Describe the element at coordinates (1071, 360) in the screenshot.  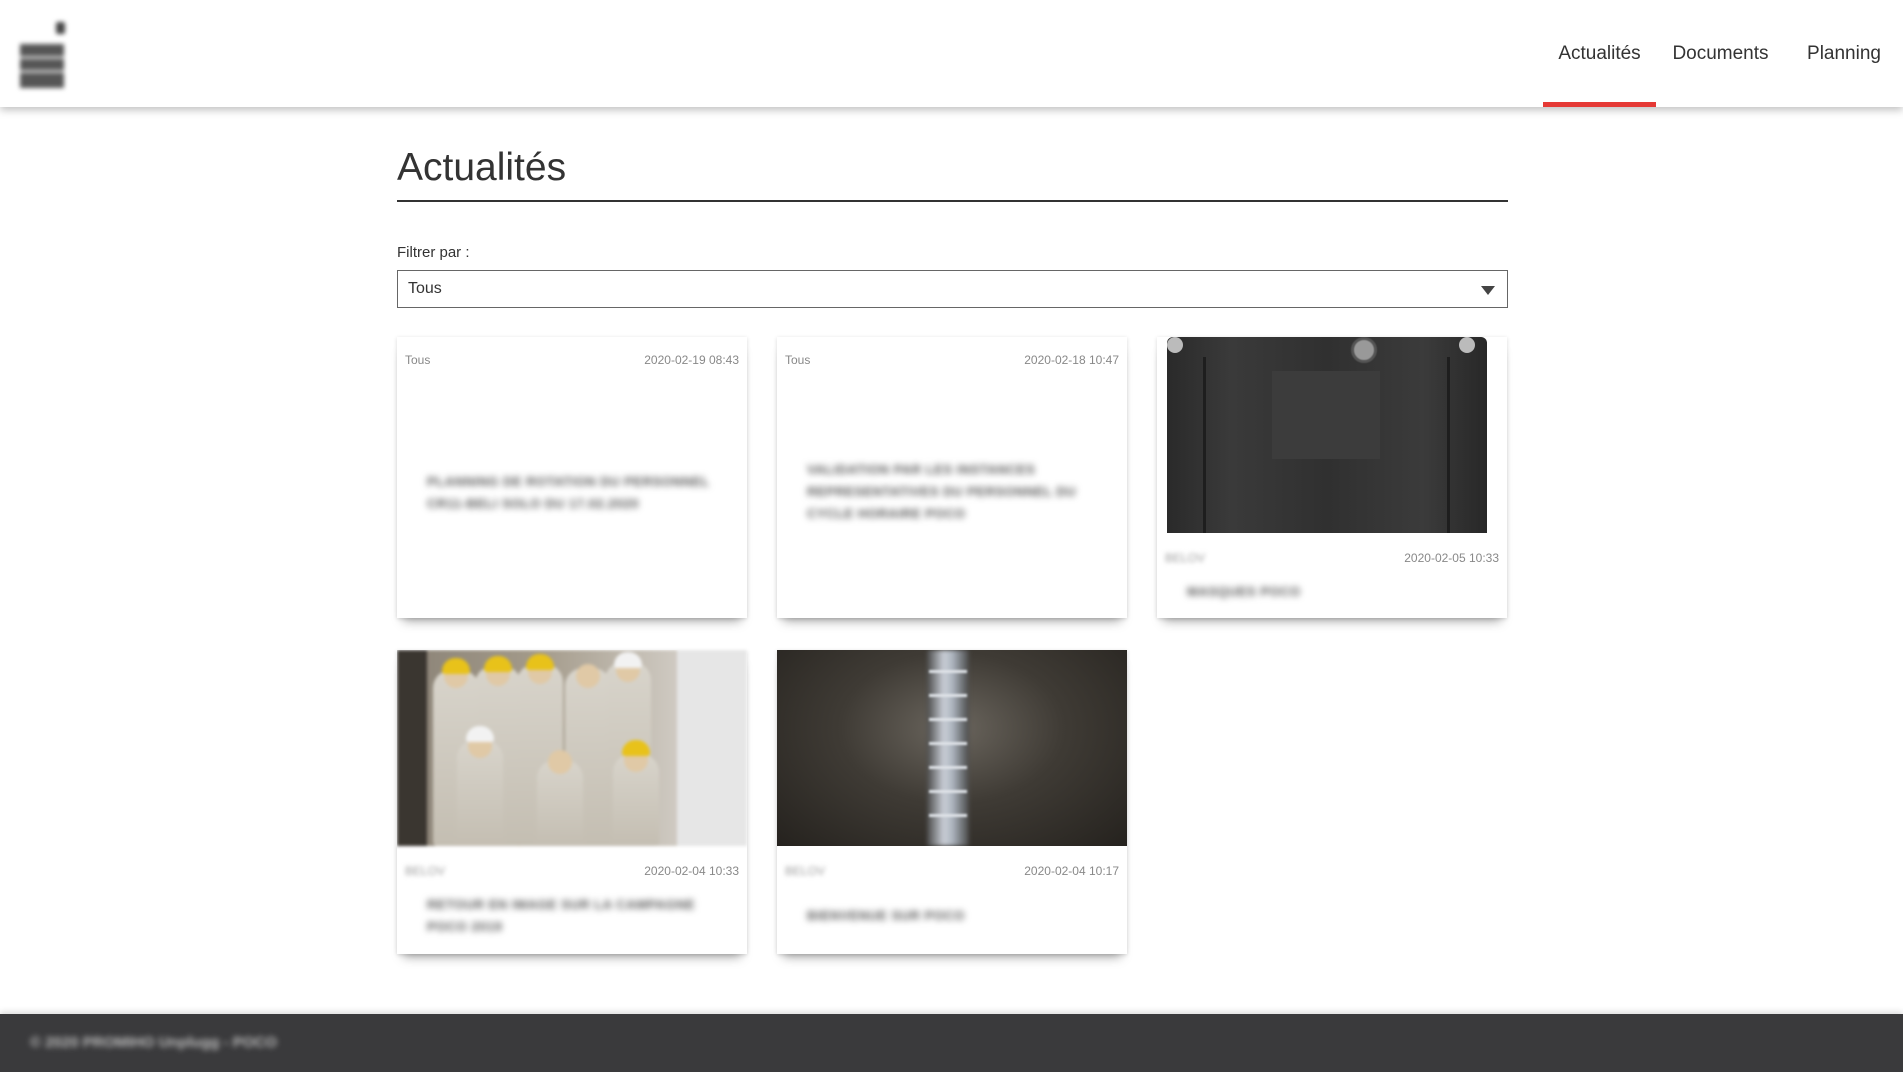
I see `card-date: 2020-02-18 10:47` at that location.